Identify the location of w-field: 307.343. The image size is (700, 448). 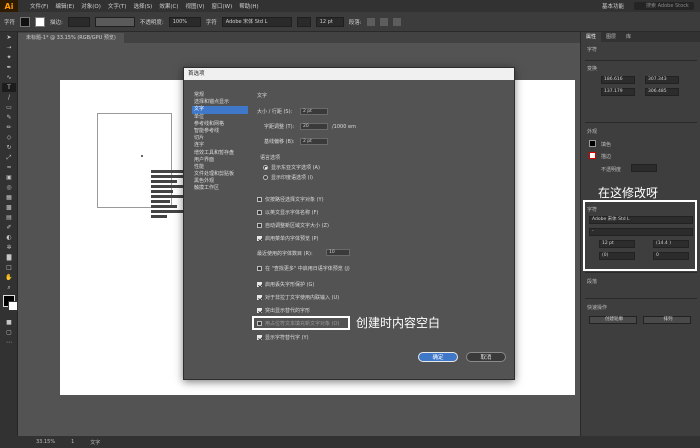
(662, 80).